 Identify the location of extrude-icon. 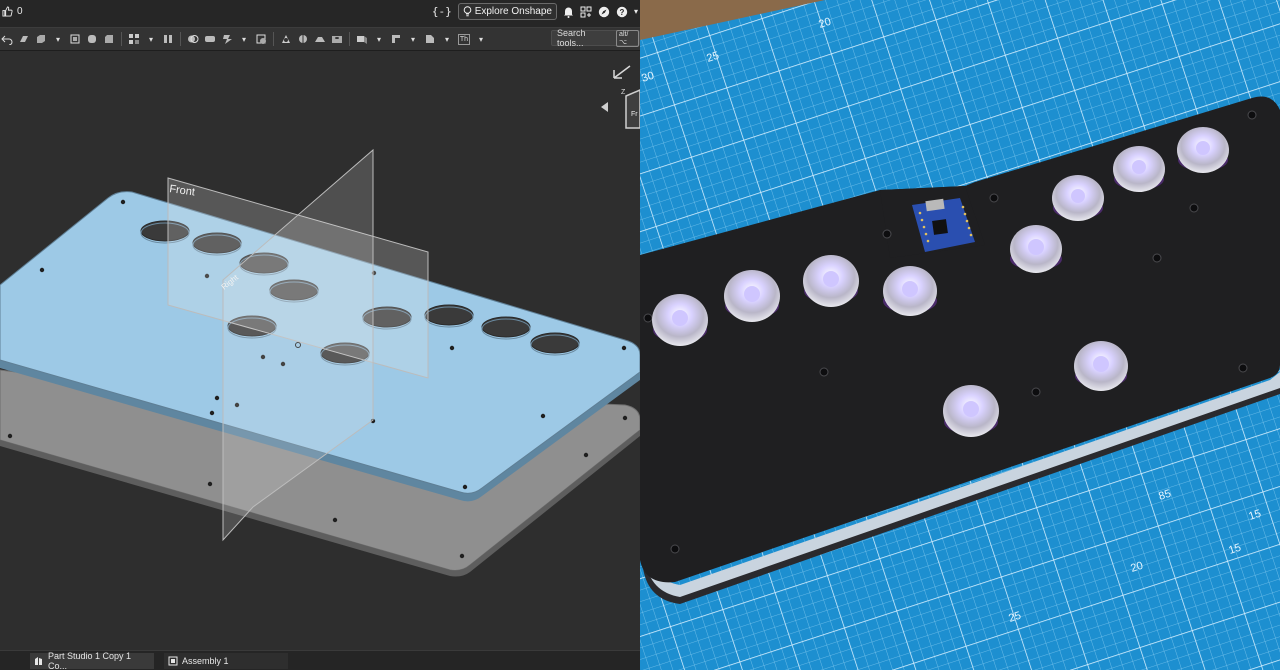
(24, 39).